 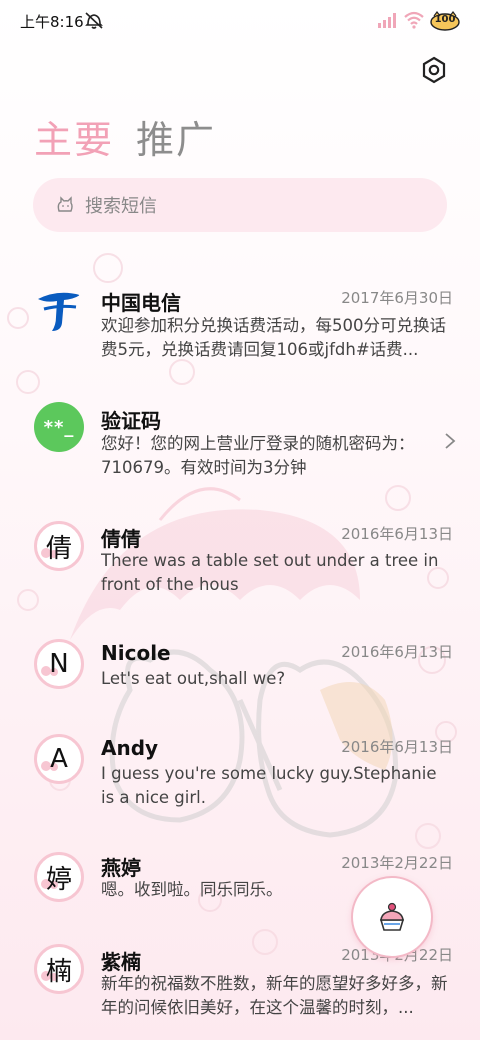 What do you see at coordinates (52, 22) in the screenshot?
I see `status-time: 上午8:16` at bounding box center [52, 22].